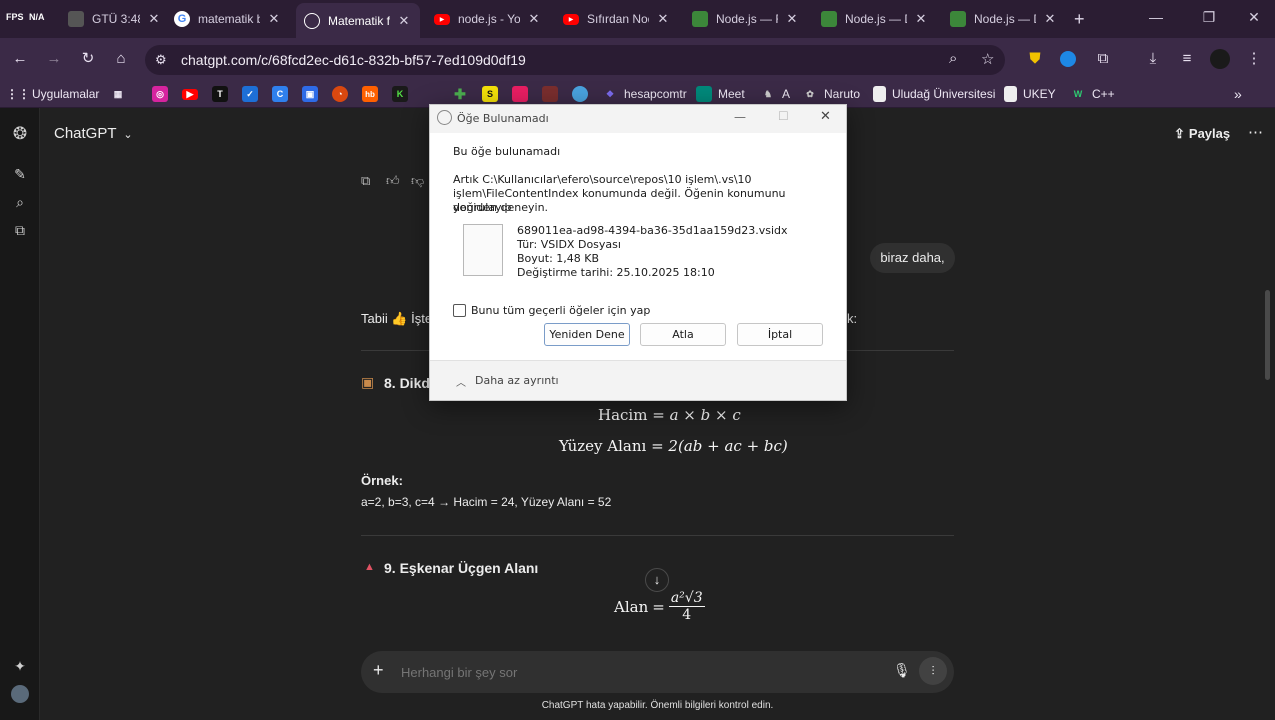  I want to click on formula-area-word: Alan, so click(631, 606).